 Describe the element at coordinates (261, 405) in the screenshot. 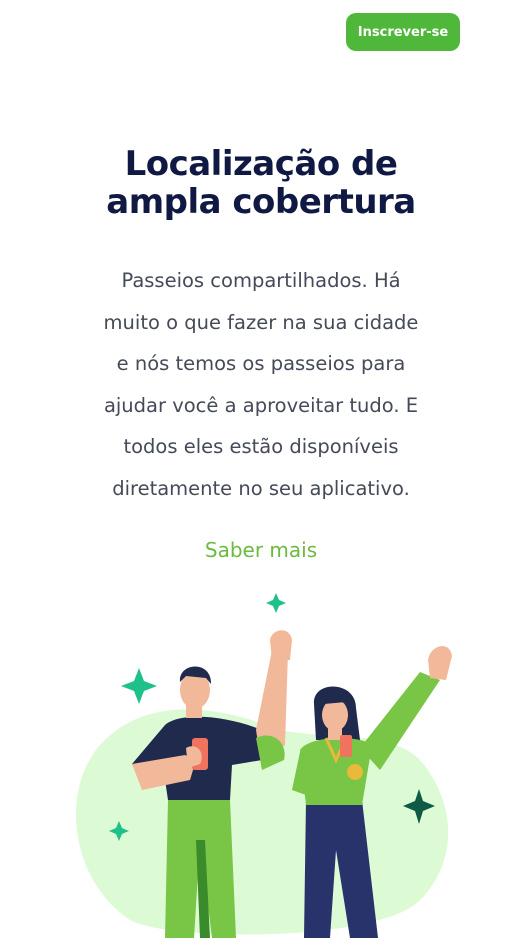

I see `description-line: ajudar você a aproveitar tudo. E` at that location.